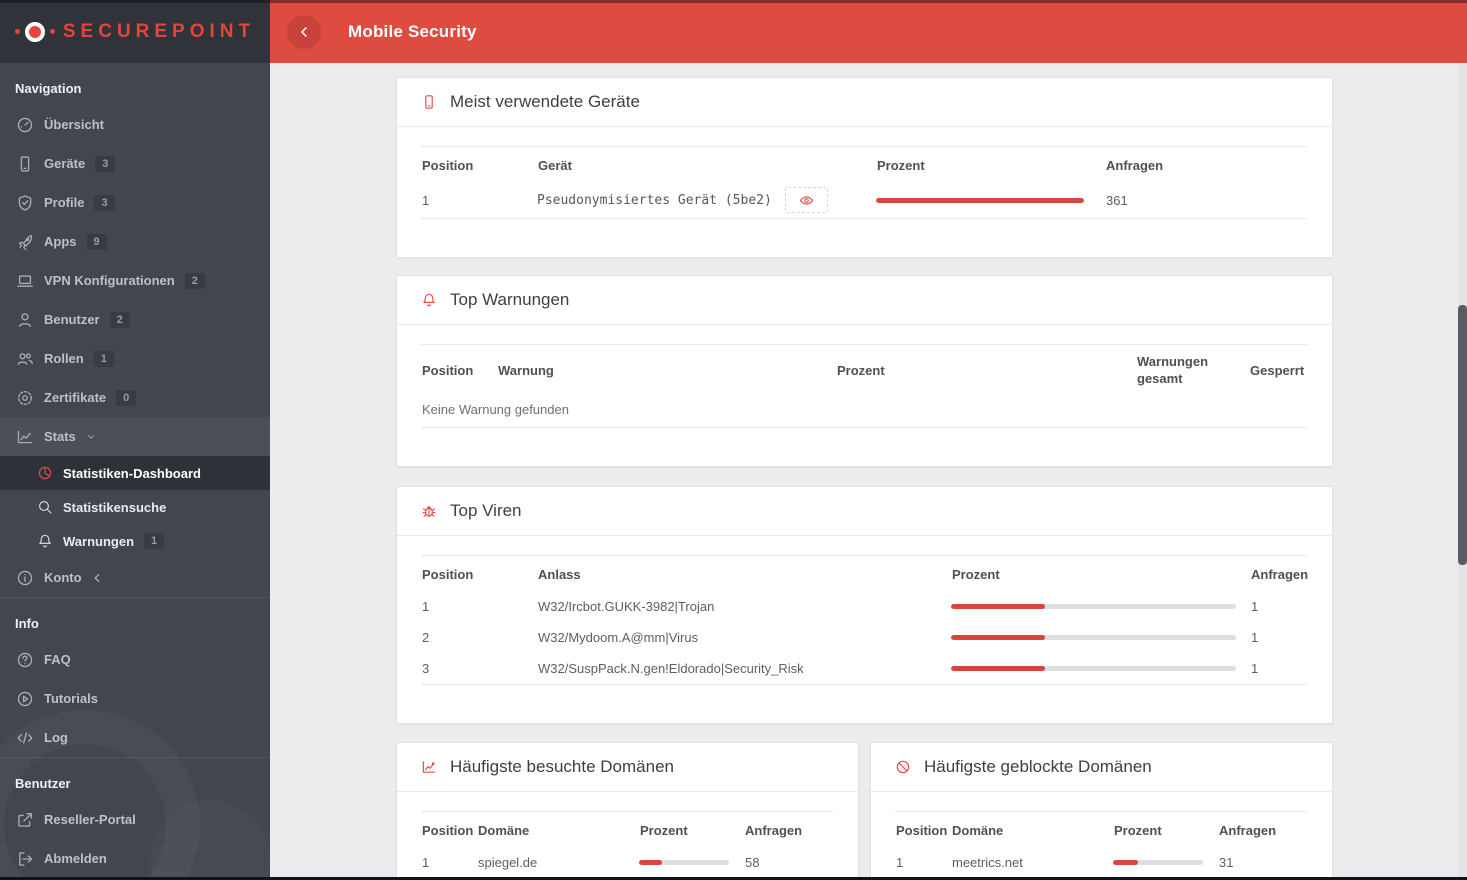  I want to click on page-title: Mobile Security, so click(412, 31).